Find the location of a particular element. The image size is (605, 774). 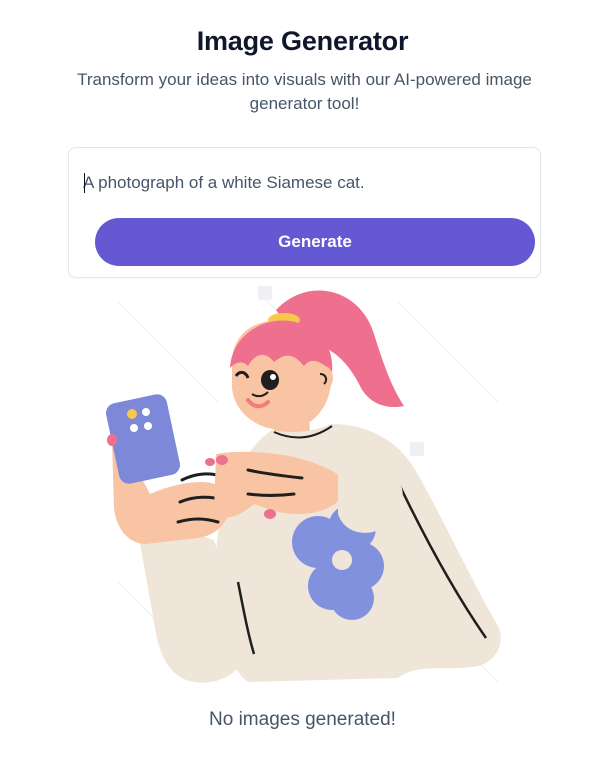

text-caret is located at coordinates (84, 183).